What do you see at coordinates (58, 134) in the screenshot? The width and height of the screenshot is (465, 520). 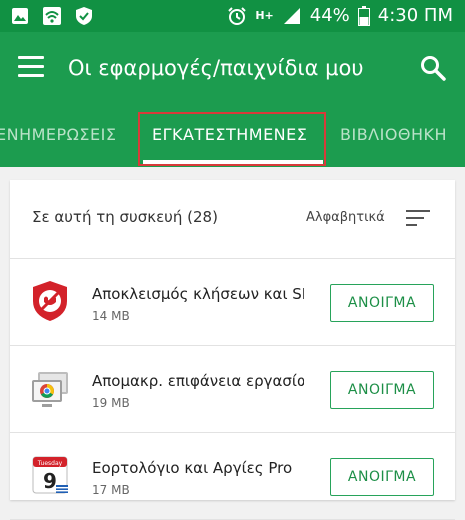 I see `tab-updates: ΕΝΗΜΕΡΩΣΕΙΣ` at bounding box center [58, 134].